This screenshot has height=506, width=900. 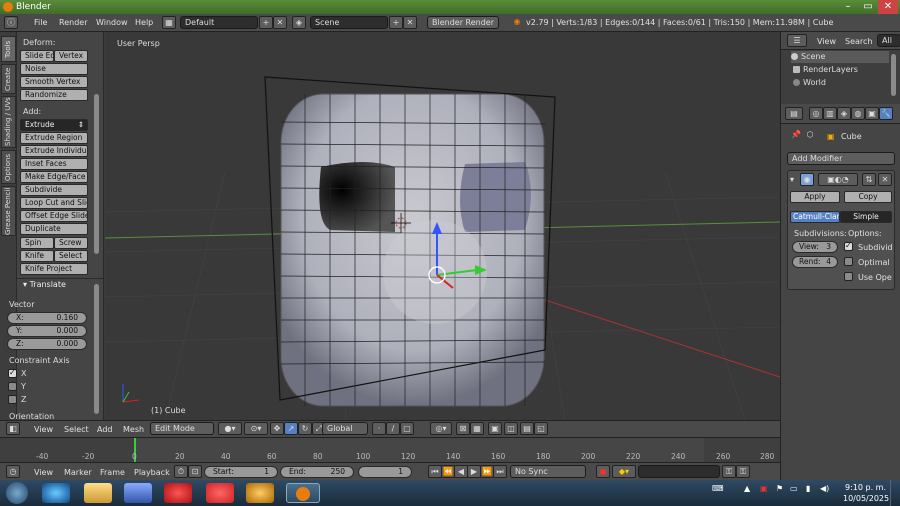 What do you see at coordinates (495, 428) in the screenshot?
I see `render-preview-icon: ▣` at bounding box center [495, 428].